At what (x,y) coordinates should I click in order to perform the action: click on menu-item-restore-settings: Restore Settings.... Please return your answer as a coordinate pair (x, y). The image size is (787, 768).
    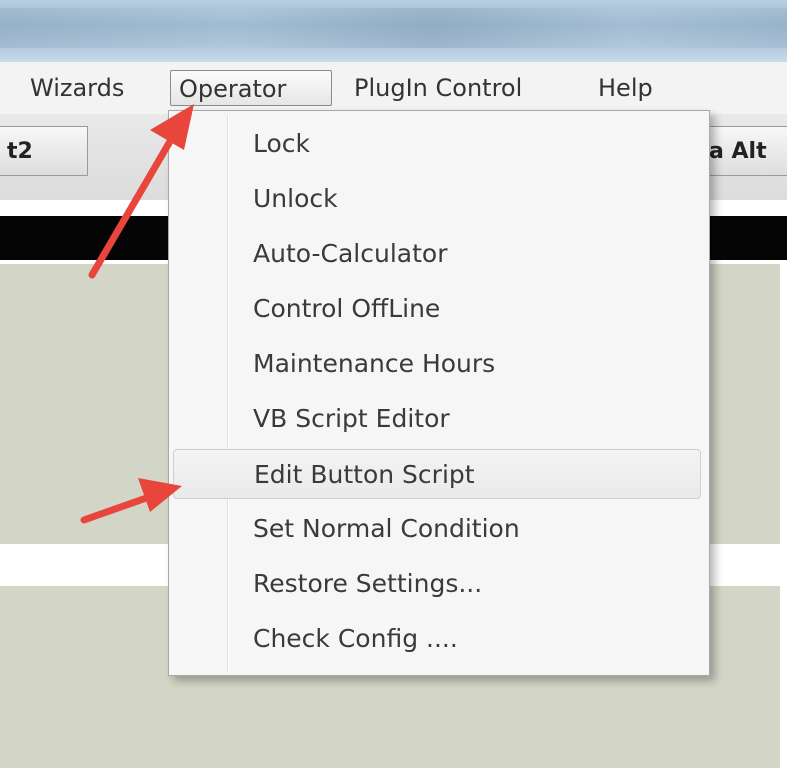
    Looking at the image, I should click on (437, 584).